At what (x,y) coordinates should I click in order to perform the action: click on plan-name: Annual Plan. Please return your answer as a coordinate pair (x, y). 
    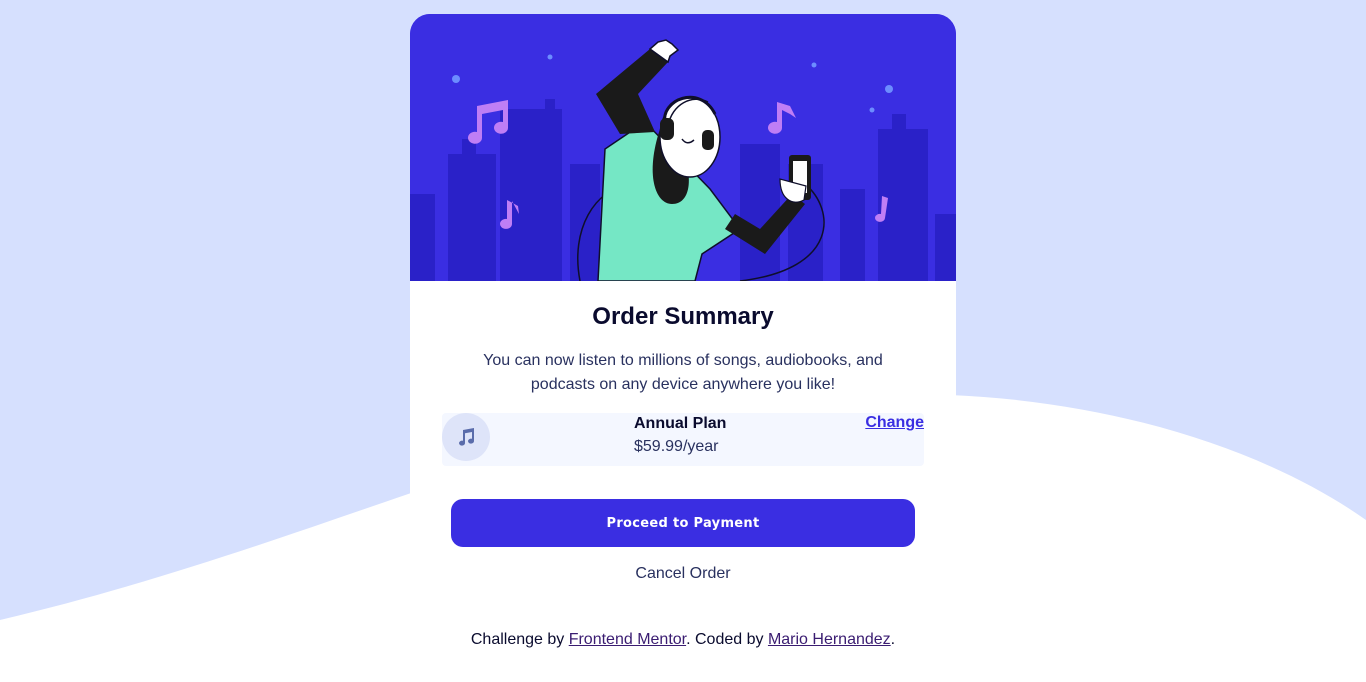
    Looking at the image, I should click on (680, 423).